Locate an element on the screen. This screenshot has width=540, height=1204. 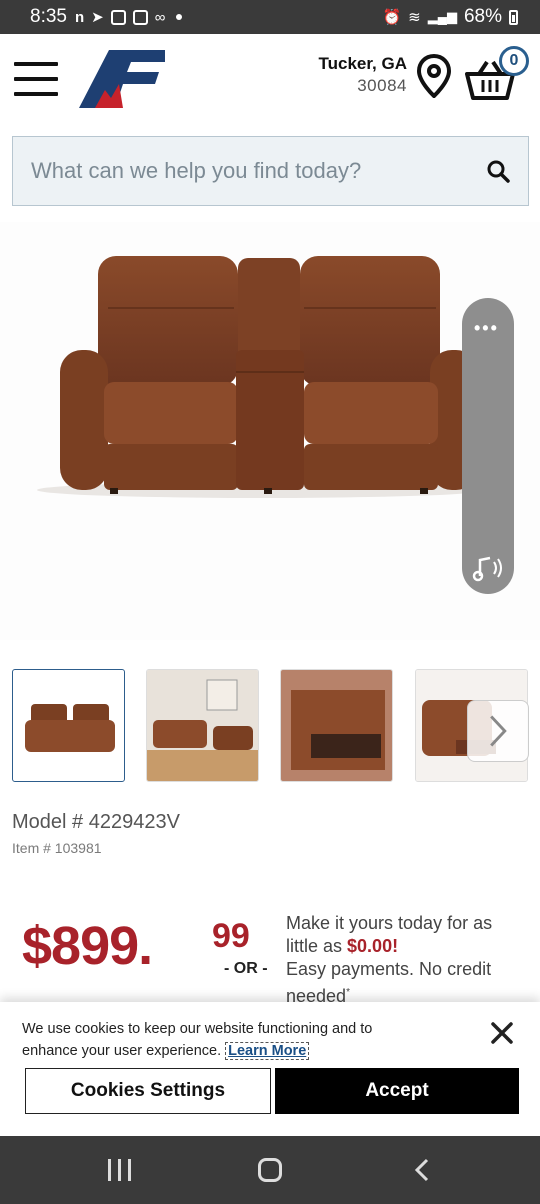
close-icon is located at coordinates (502, 1033).